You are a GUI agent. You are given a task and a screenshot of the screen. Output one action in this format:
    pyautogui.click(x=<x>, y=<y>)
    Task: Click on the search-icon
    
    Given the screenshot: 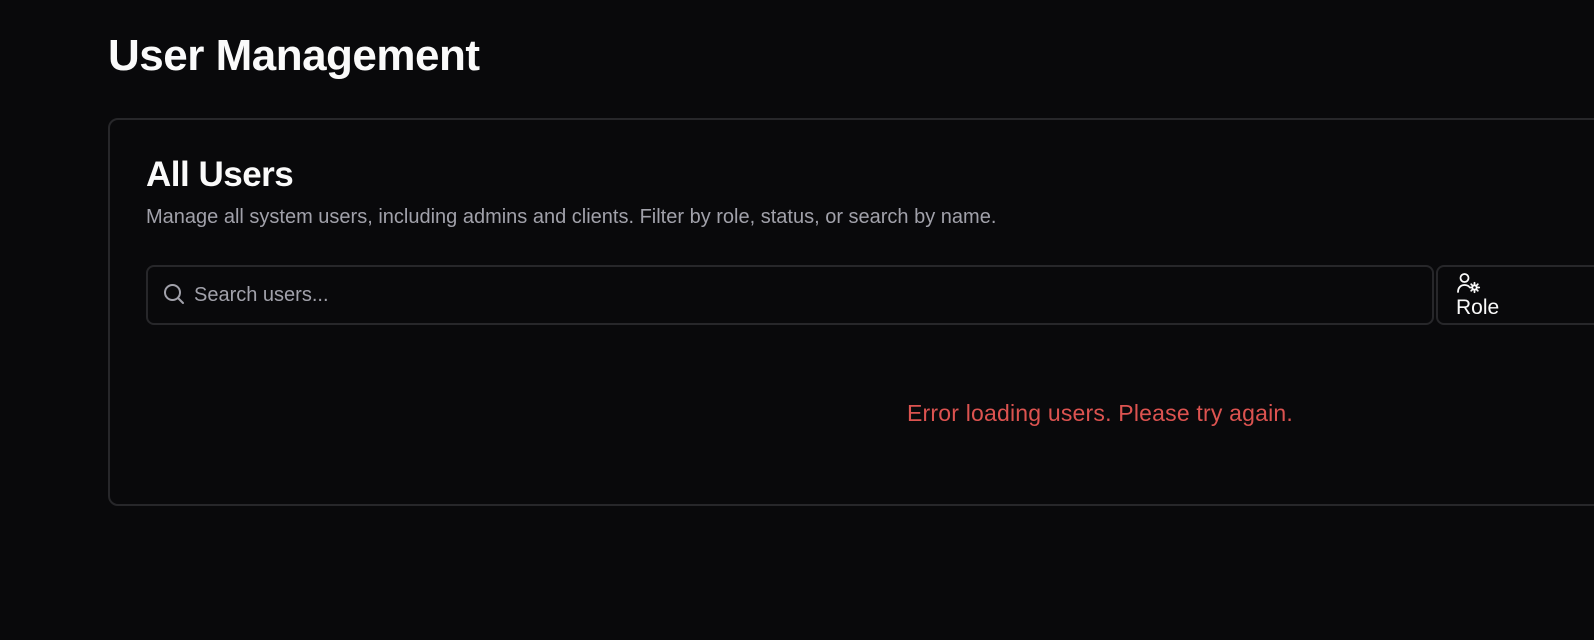 What is the action you would take?
    pyautogui.click(x=174, y=294)
    